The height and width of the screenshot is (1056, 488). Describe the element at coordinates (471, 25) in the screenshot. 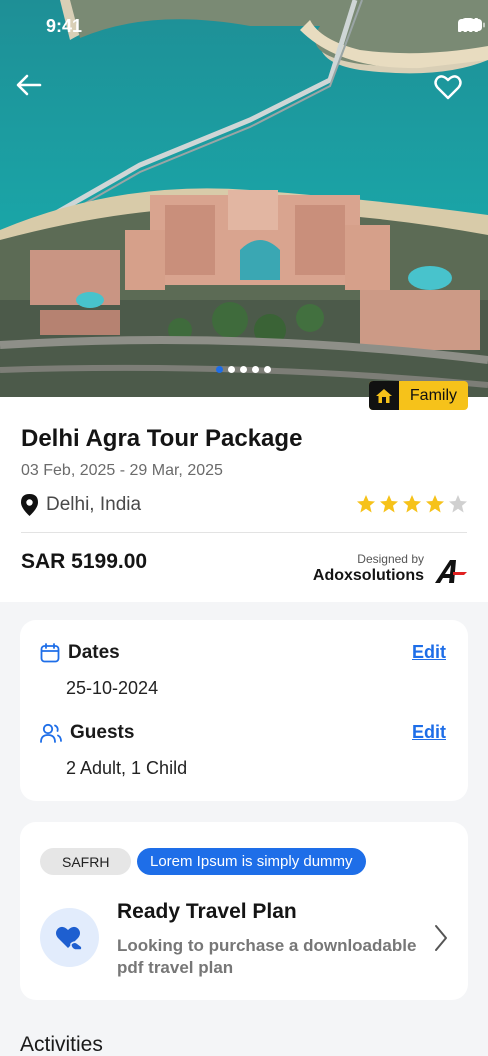

I see `battery-icon` at that location.